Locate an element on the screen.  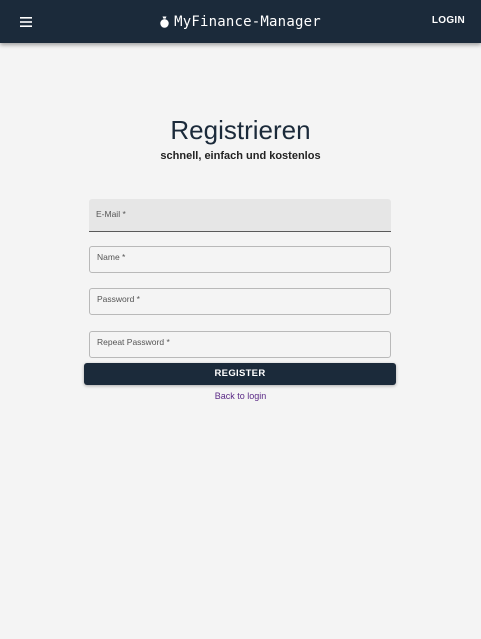
name-field-label: Name * is located at coordinates (111, 257).